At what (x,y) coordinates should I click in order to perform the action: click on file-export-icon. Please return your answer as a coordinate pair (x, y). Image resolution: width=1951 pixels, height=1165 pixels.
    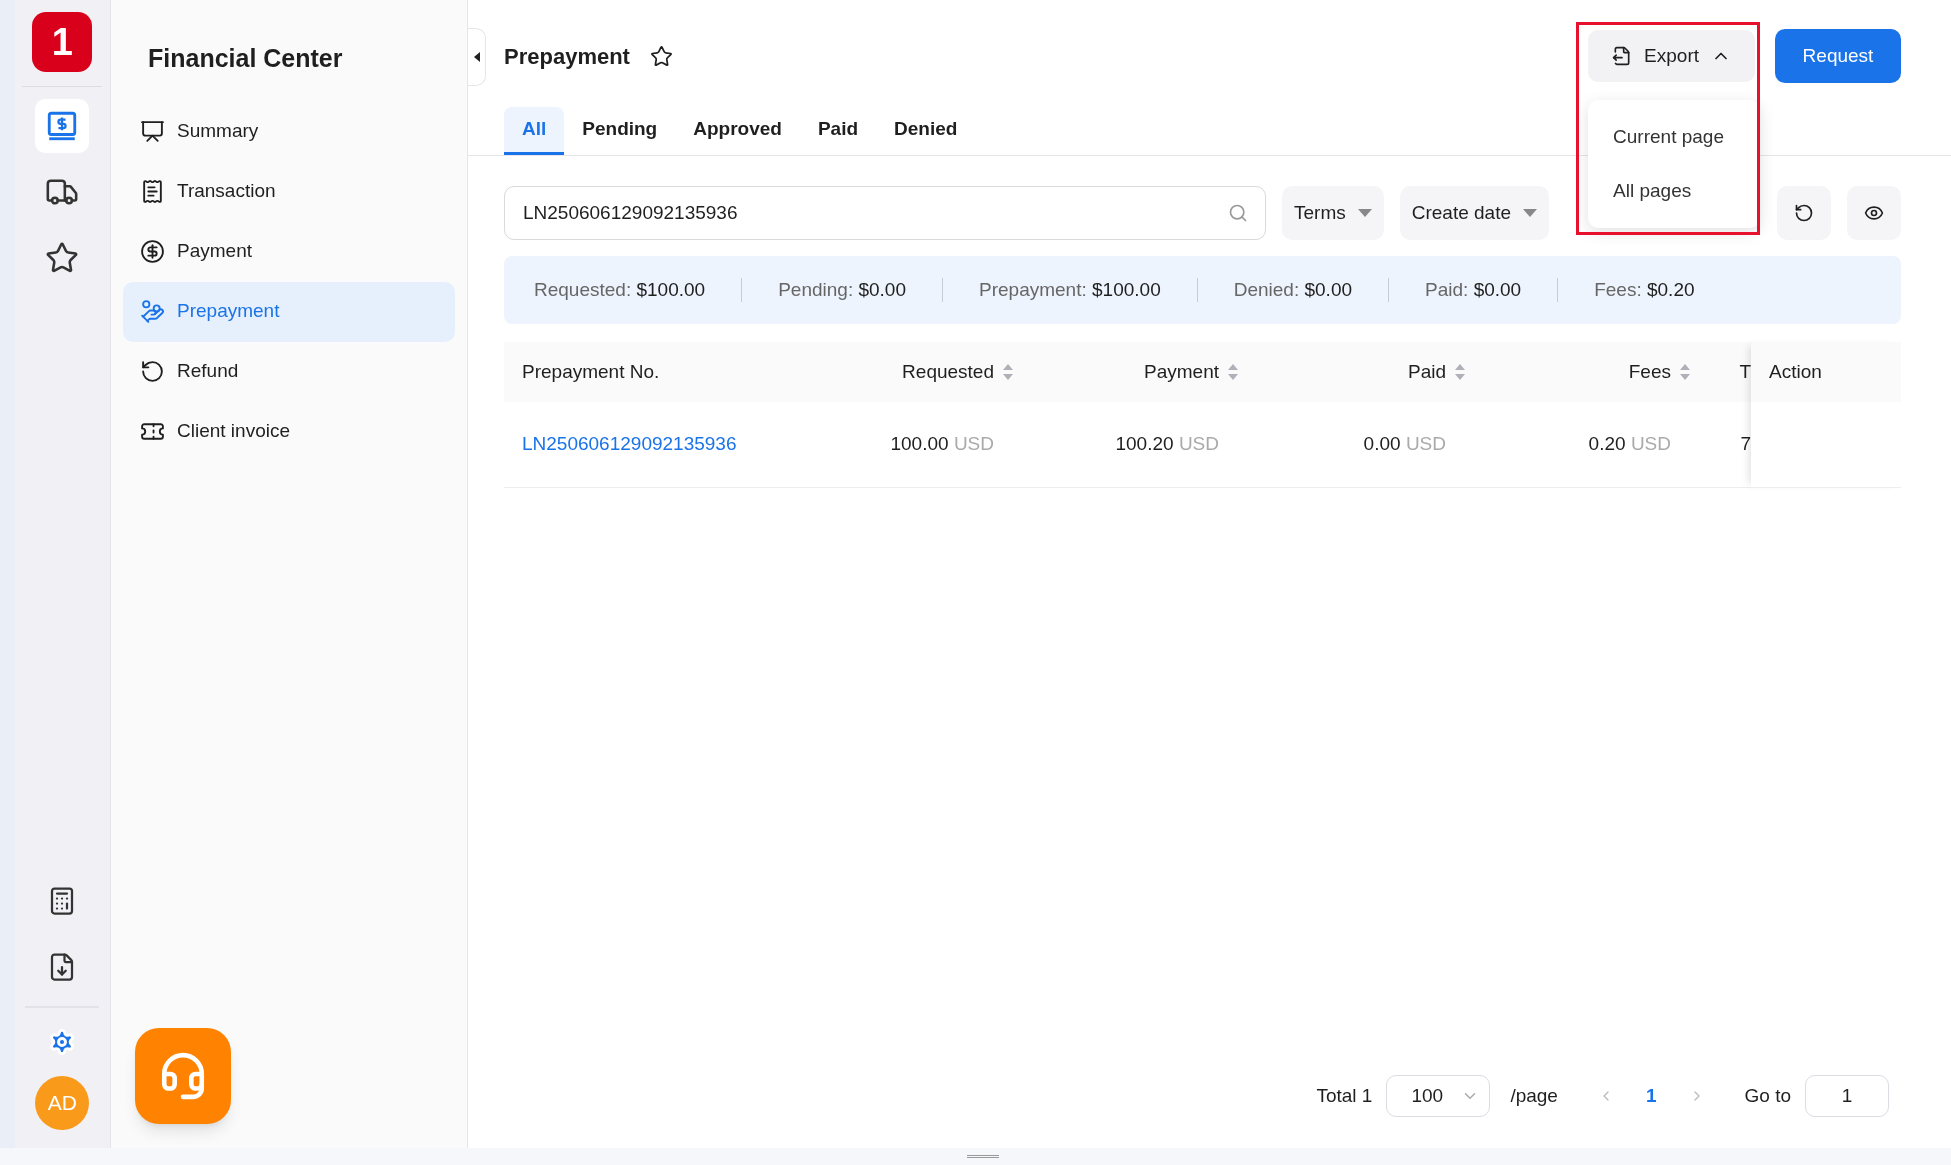
    Looking at the image, I should click on (1622, 56).